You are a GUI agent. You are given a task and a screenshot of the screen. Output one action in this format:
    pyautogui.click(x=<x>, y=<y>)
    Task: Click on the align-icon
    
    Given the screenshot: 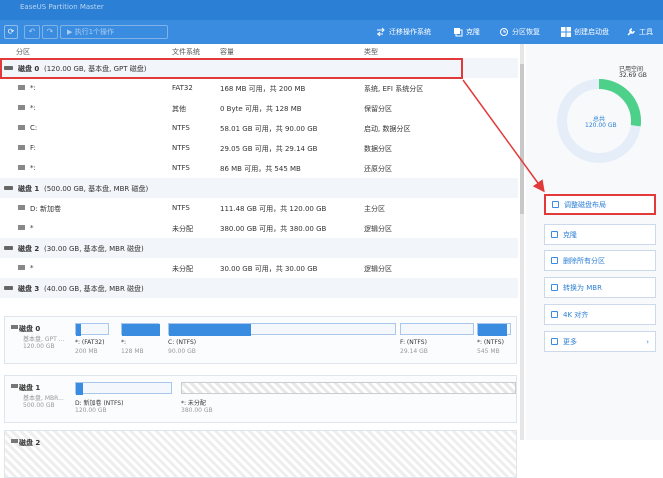 What is the action you would take?
    pyautogui.click(x=554, y=314)
    